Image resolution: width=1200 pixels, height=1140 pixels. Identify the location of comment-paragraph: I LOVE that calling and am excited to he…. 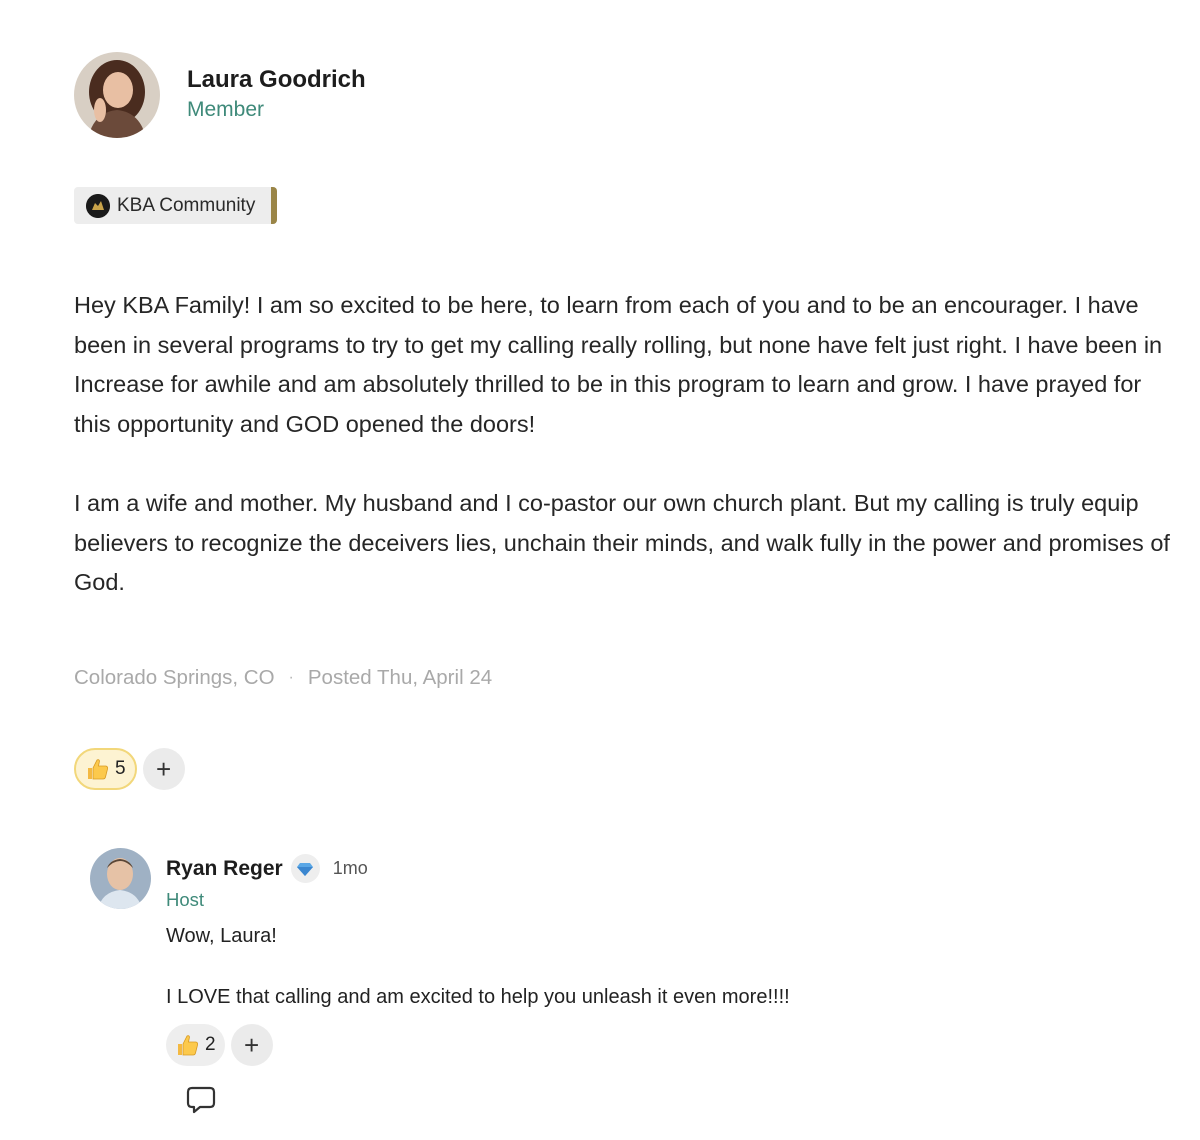
(478, 997).